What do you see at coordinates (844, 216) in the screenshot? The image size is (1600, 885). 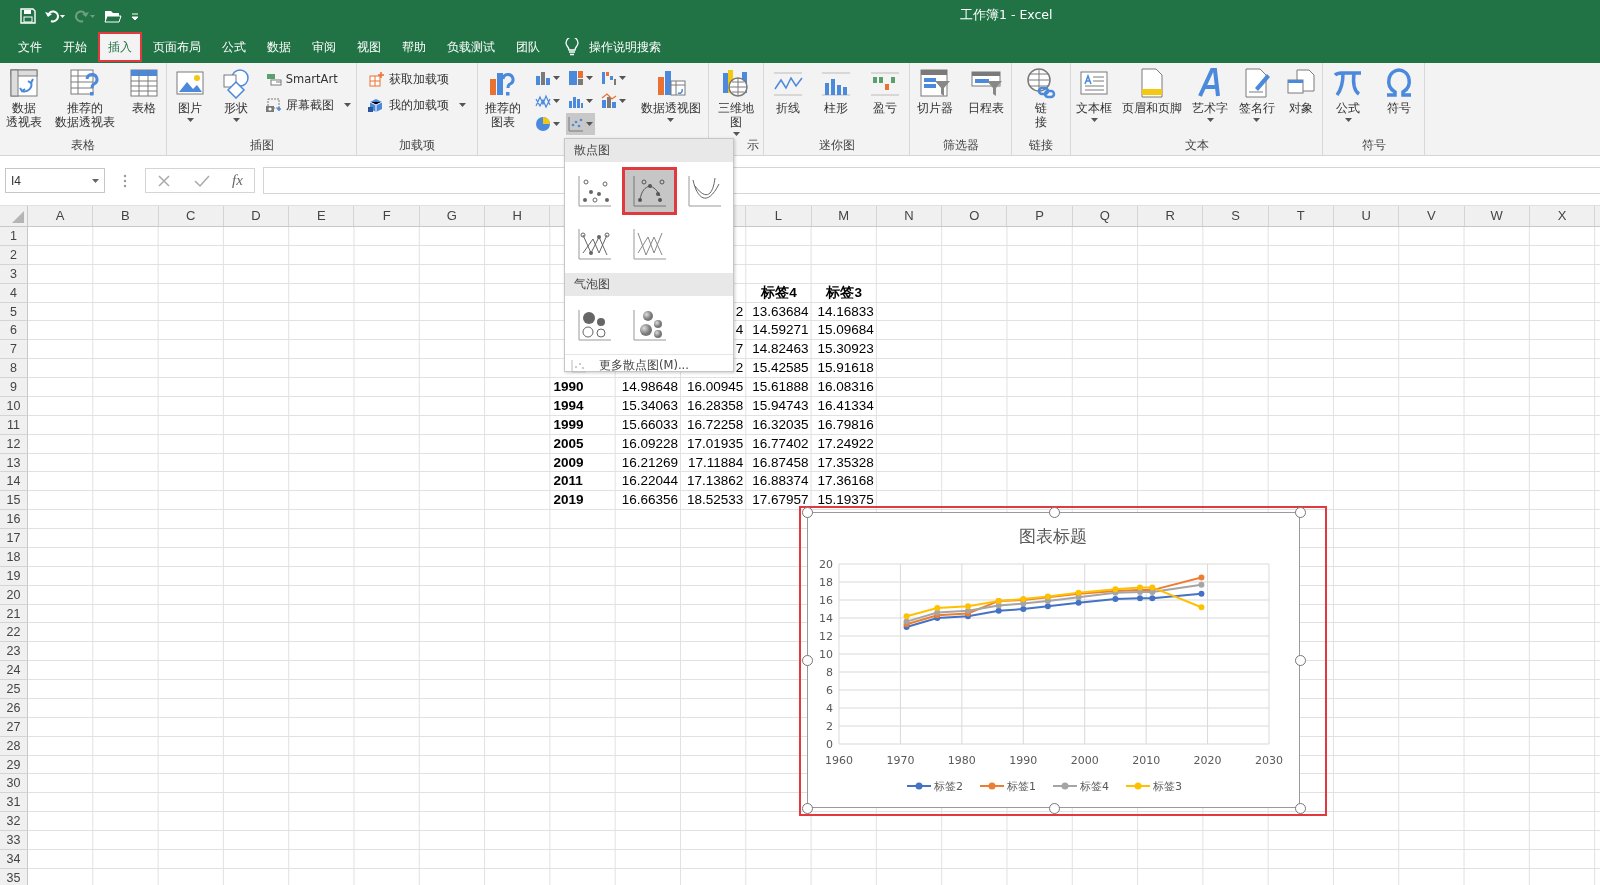 I see `column-header: M` at bounding box center [844, 216].